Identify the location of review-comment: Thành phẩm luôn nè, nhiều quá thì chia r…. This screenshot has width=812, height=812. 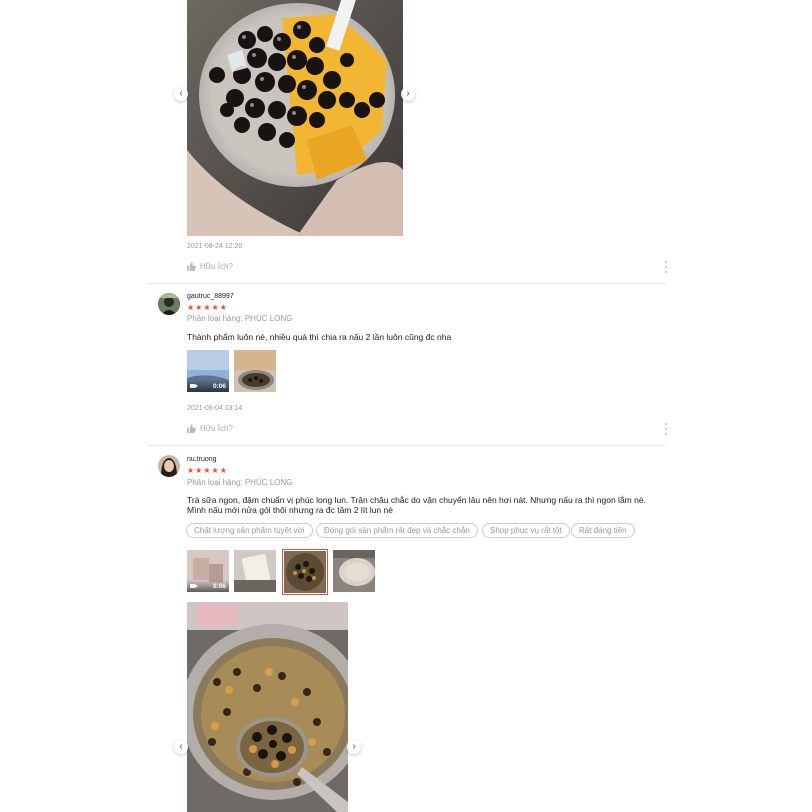
(319, 337).